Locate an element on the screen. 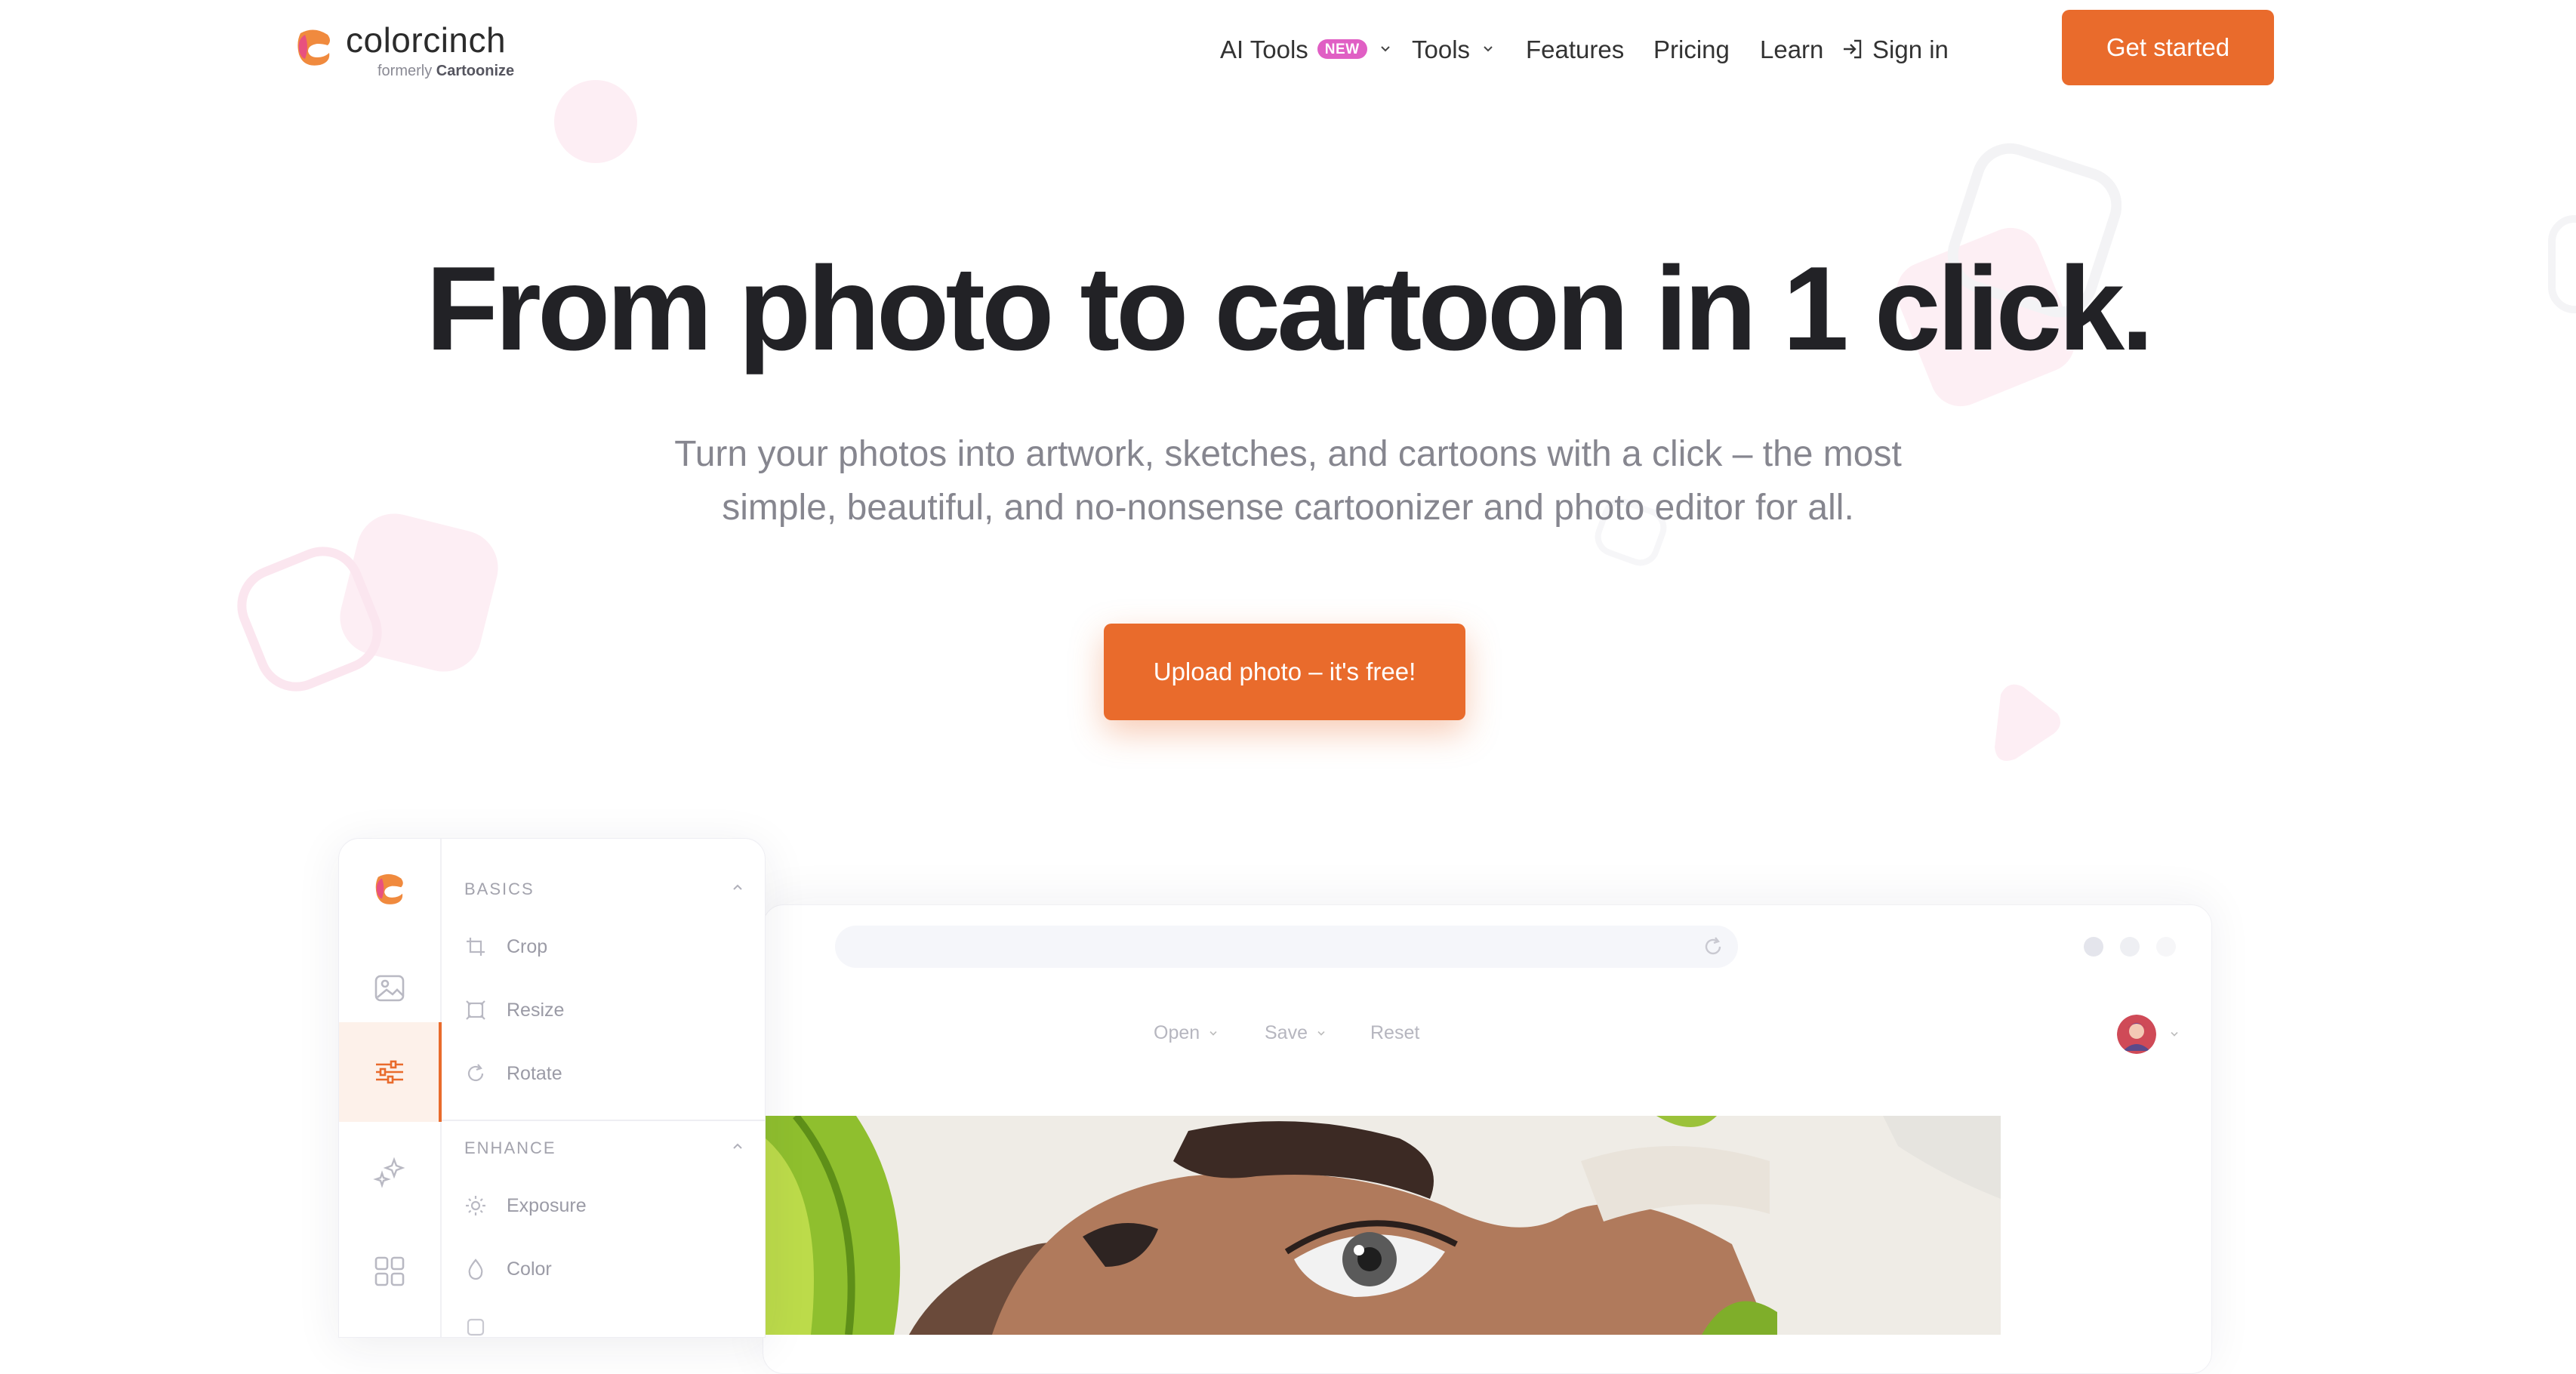  hero-title: From photo to cartoon in 1 click. is located at coordinates (1289, 308).